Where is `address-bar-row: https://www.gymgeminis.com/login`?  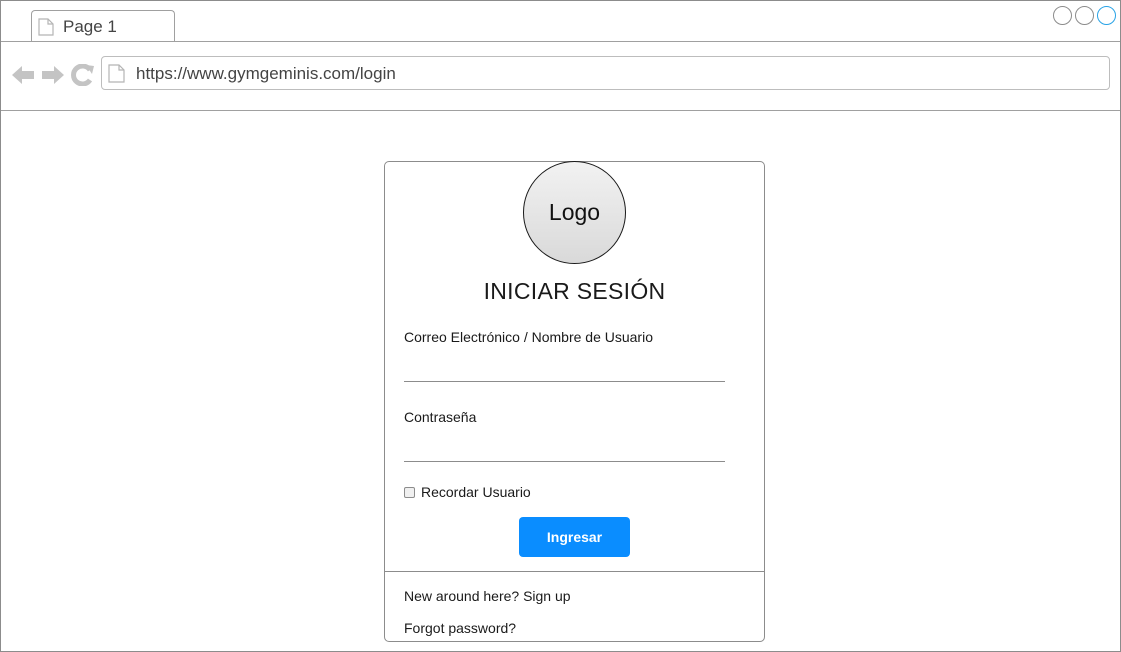 address-bar-row: https://www.gymgeminis.com/login is located at coordinates (560, 76).